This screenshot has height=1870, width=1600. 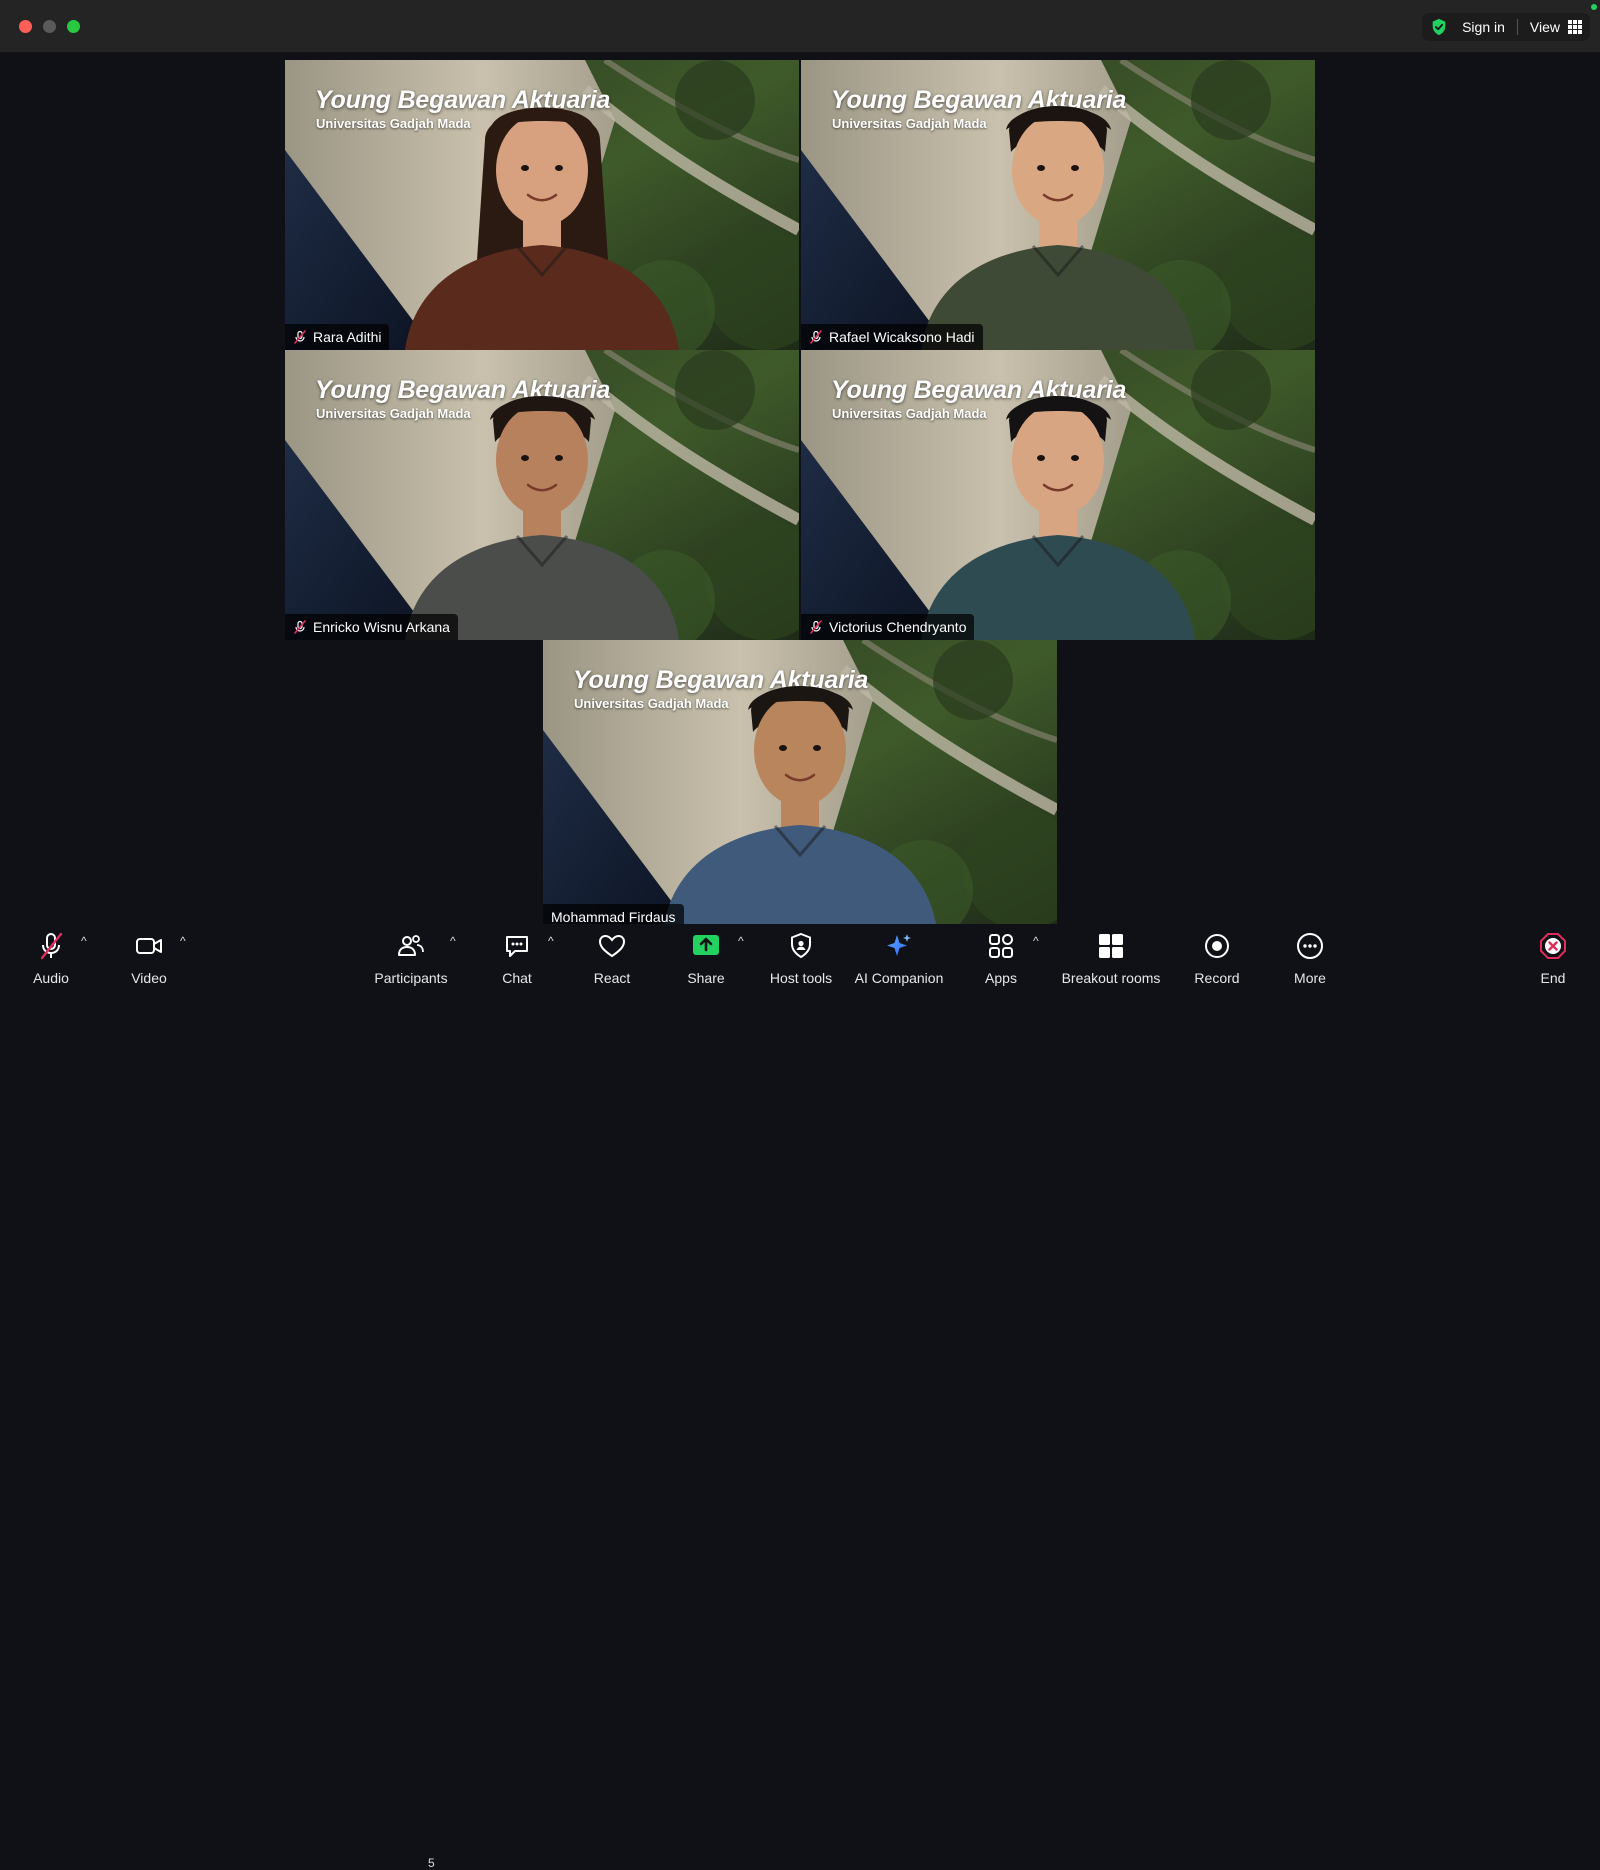 What do you see at coordinates (411, 962) in the screenshot?
I see `participants-button: Participants` at bounding box center [411, 962].